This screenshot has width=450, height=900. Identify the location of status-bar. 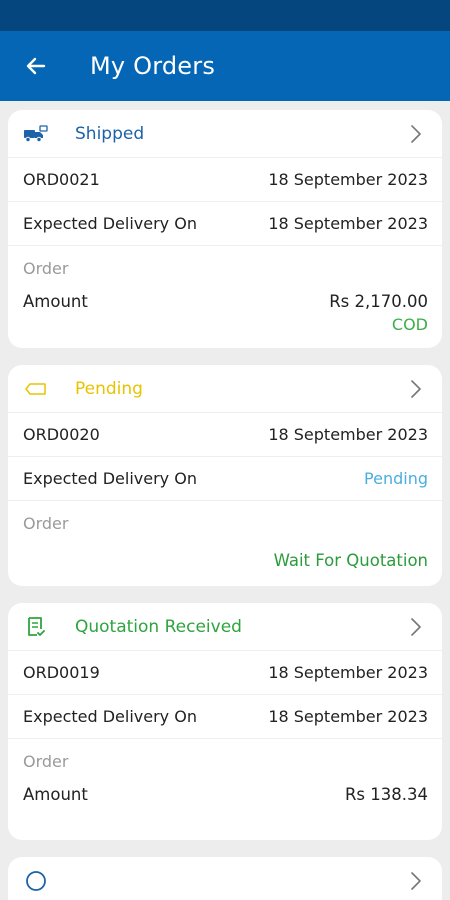
(225, 15).